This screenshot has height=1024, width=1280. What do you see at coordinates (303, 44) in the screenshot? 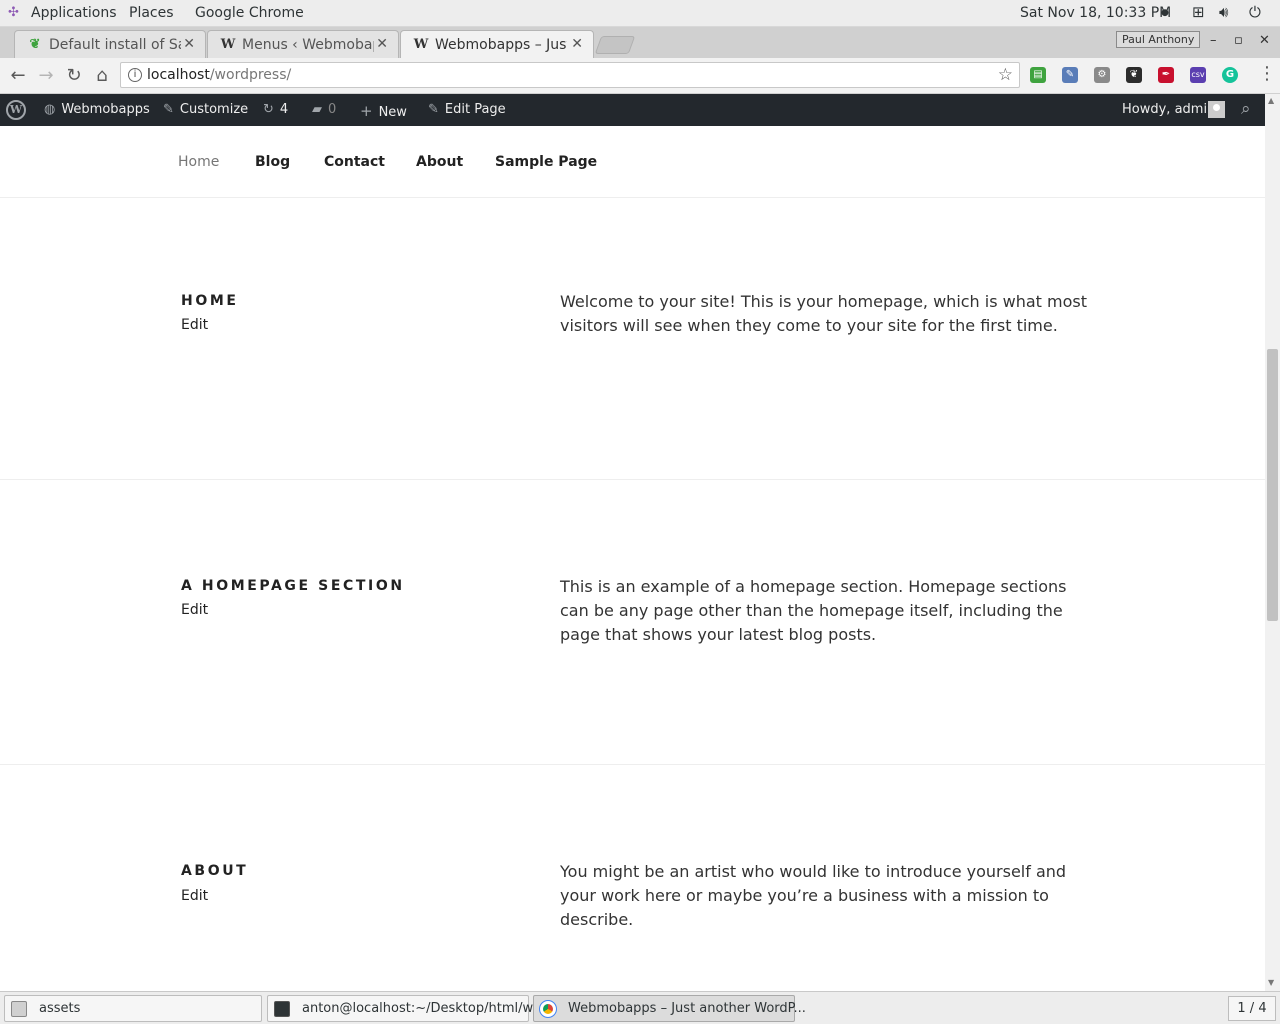
I see `tab-menus: W Menus ‹ Webmobap ✕` at bounding box center [303, 44].